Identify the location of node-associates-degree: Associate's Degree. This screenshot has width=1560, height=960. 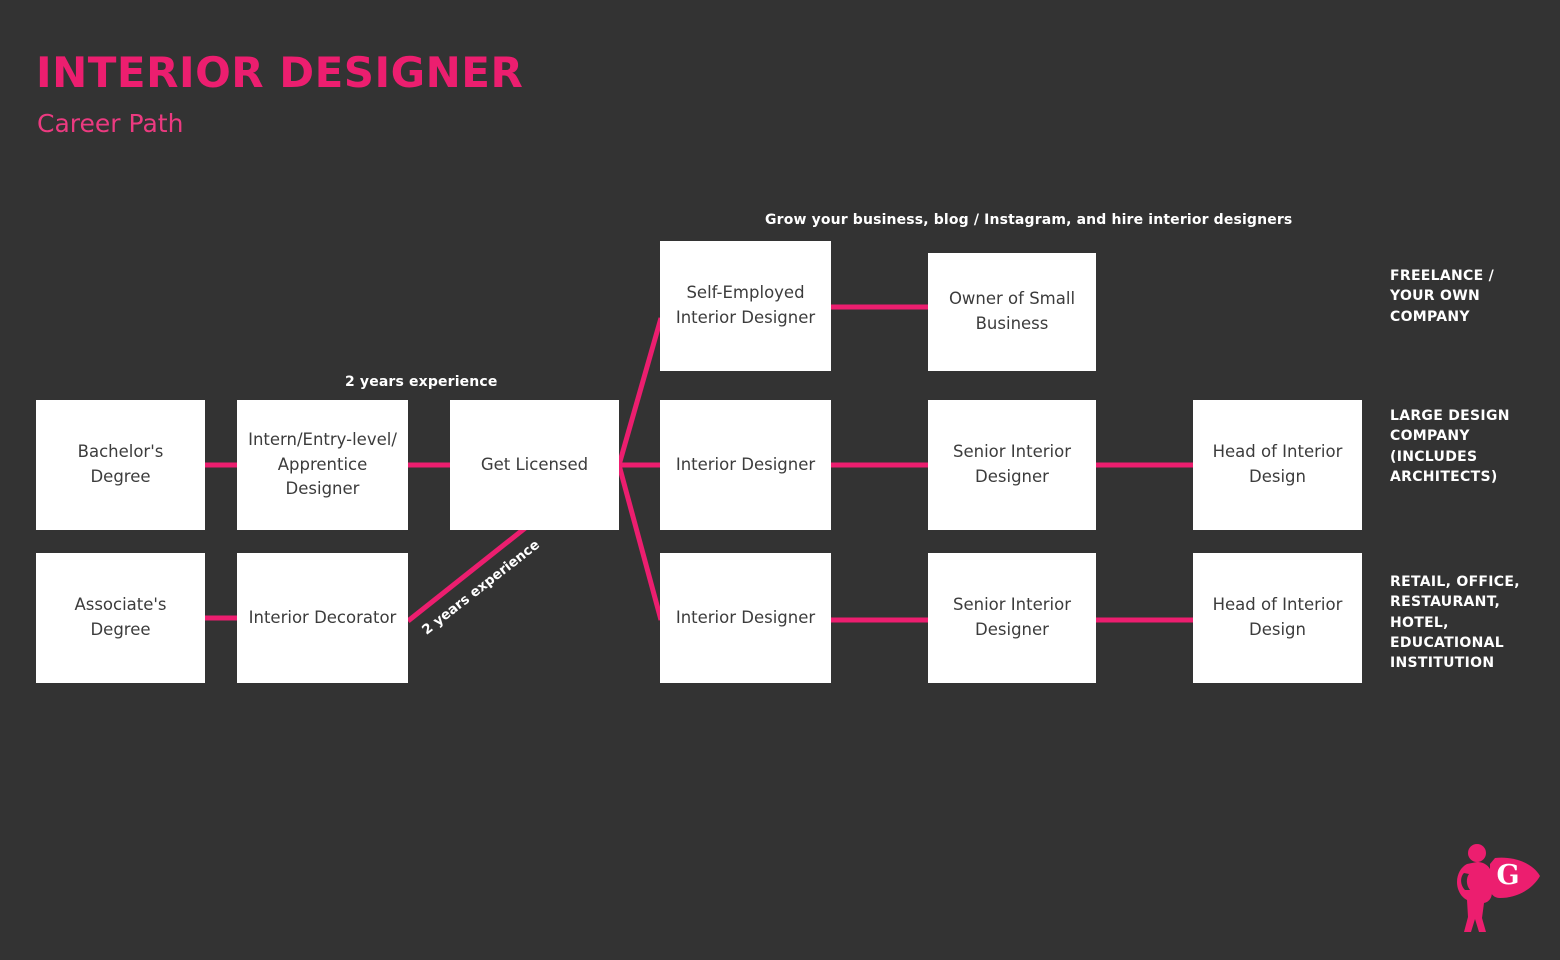
(120, 618).